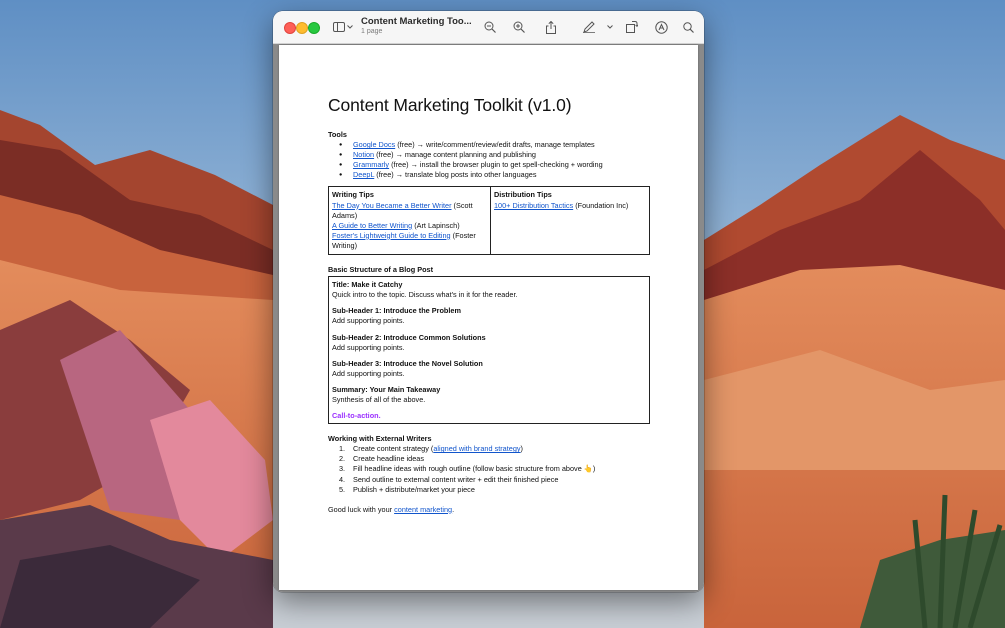 This screenshot has height=628, width=1005. Describe the element at coordinates (661, 27) in the screenshot. I see `markup-circle-icon` at that location.